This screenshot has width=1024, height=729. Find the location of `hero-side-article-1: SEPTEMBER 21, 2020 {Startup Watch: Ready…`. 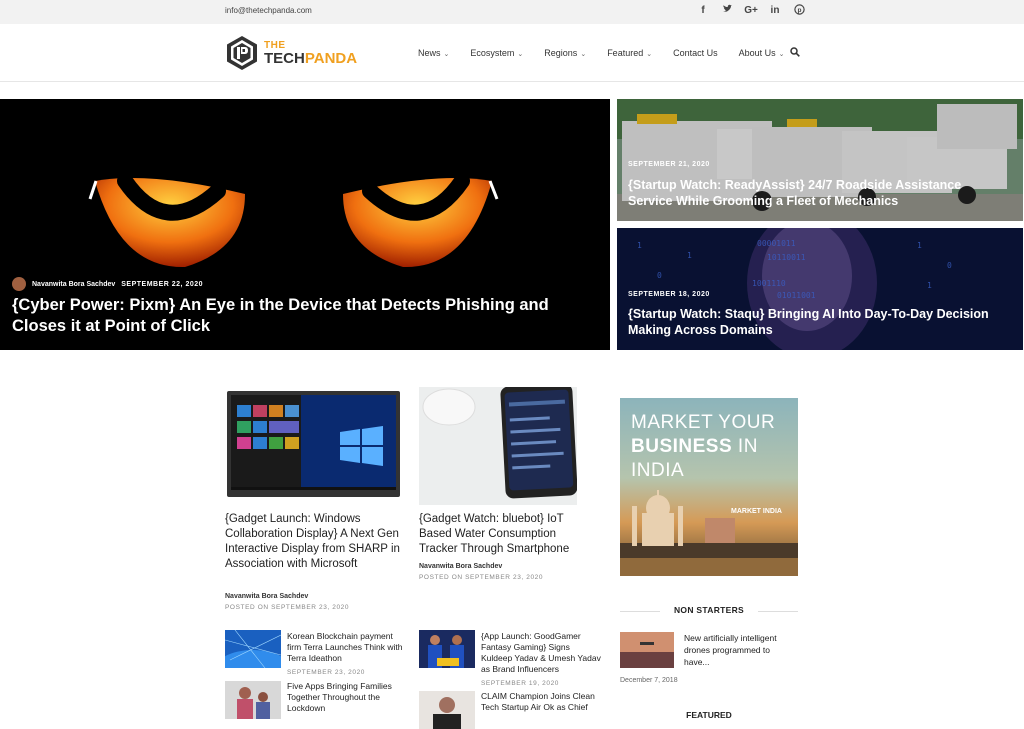

hero-side-article-1: SEPTEMBER 21, 2020 {Startup Watch: Ready… is located at coordinates (820, 160).